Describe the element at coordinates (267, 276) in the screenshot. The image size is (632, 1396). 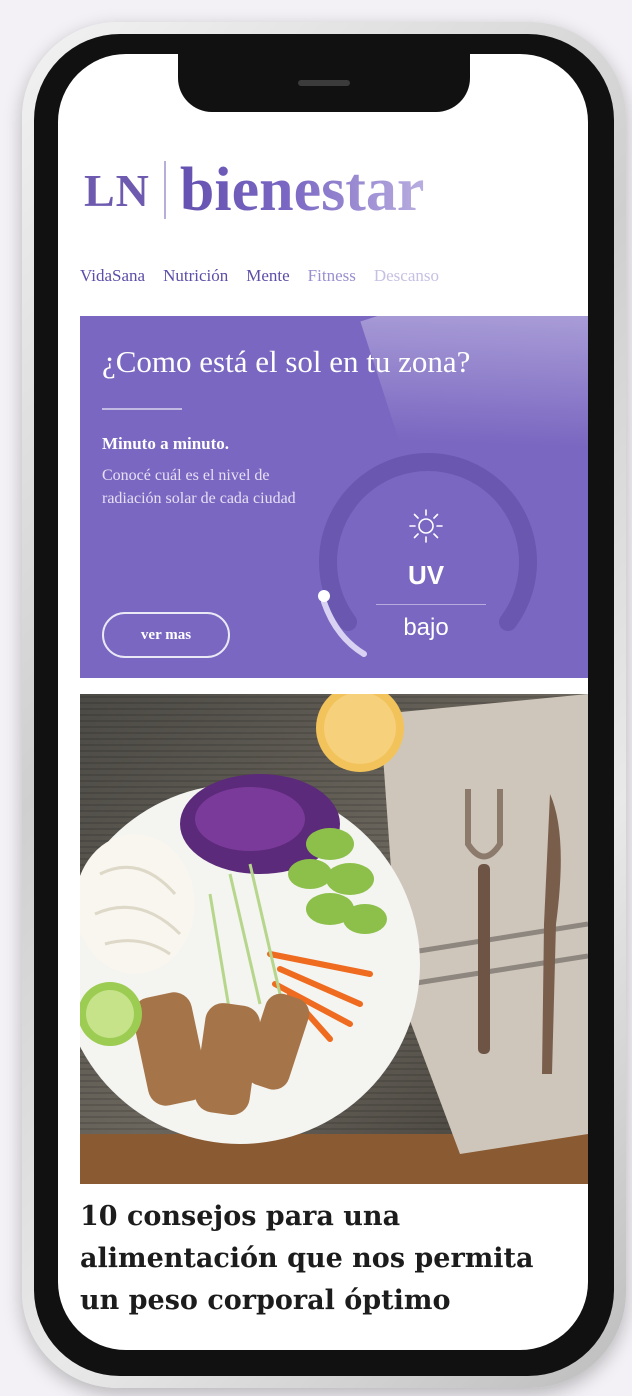
I see `nav-item-mente: Mente` at that location.